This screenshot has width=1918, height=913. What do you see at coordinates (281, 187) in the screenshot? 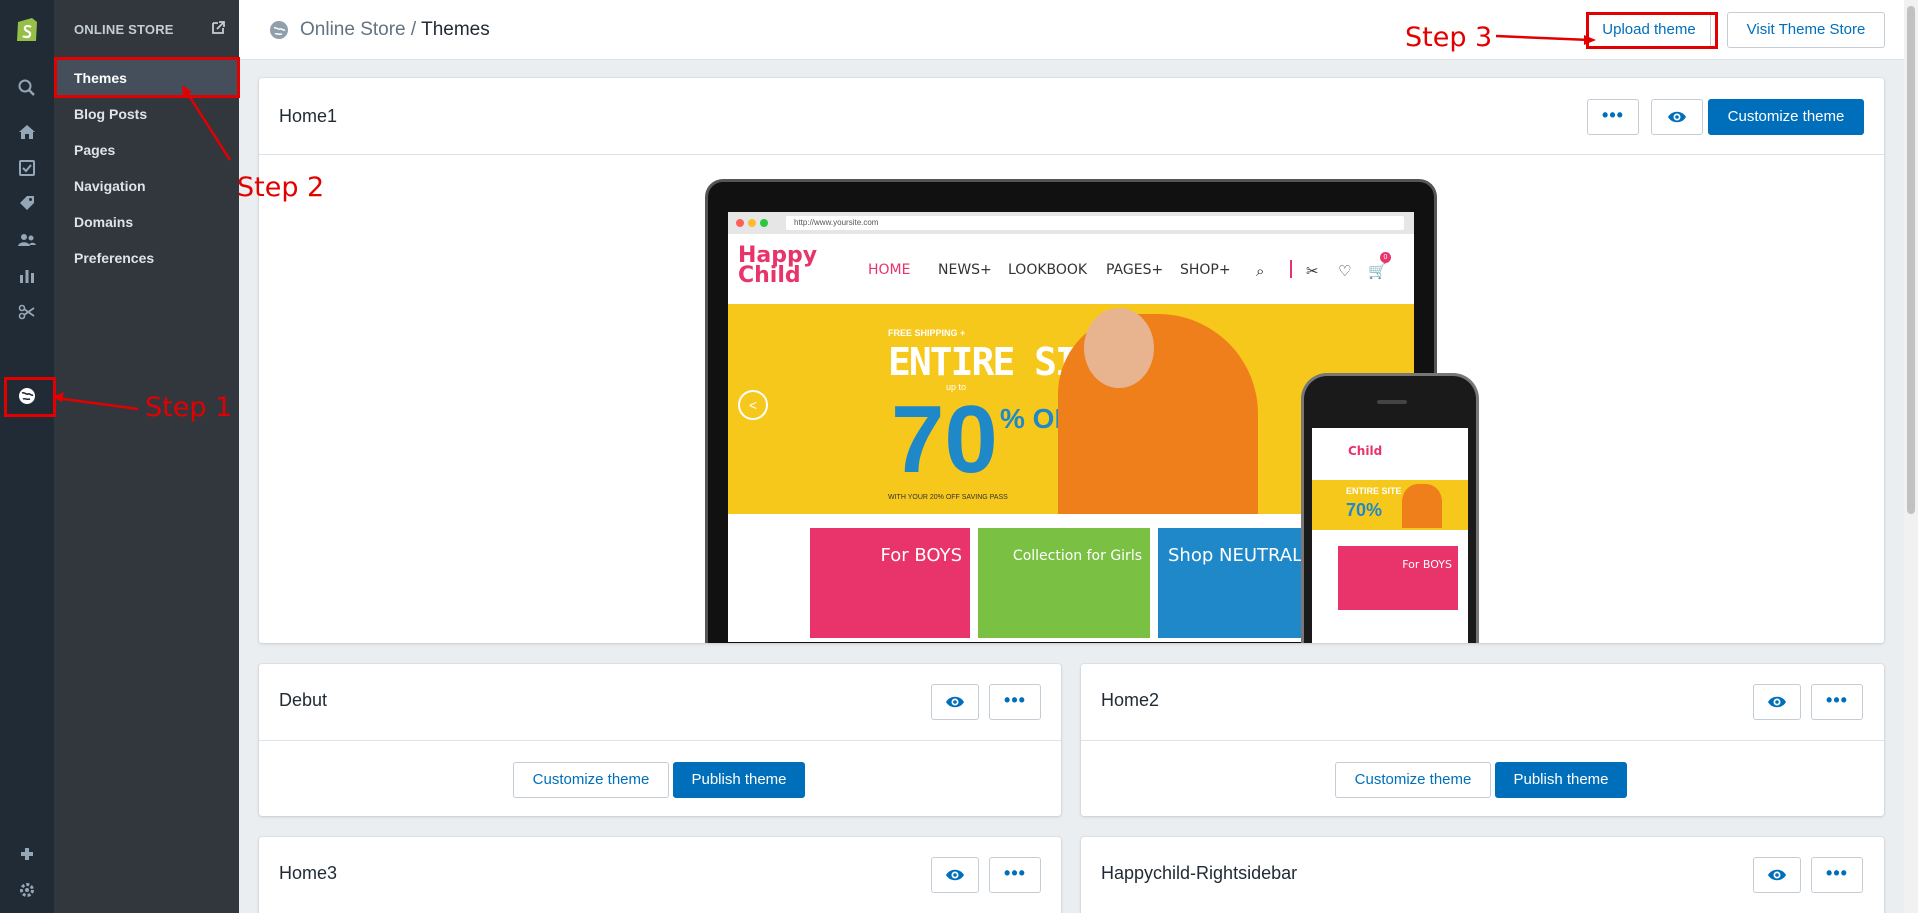
I see `step2-label: Step 2` at bounding box center [281, 187].